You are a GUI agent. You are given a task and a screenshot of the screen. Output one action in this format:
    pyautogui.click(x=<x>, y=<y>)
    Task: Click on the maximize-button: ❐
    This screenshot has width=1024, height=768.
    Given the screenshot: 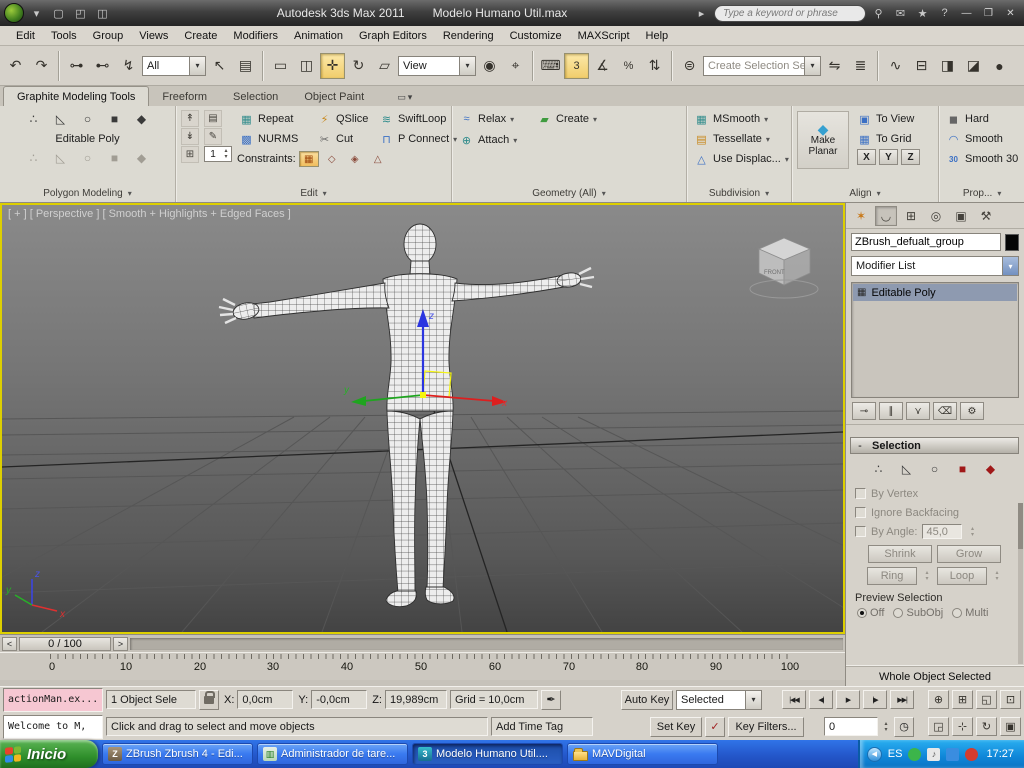 What is the action you would take?
    pyautogui.click(x=988, y=13)
    